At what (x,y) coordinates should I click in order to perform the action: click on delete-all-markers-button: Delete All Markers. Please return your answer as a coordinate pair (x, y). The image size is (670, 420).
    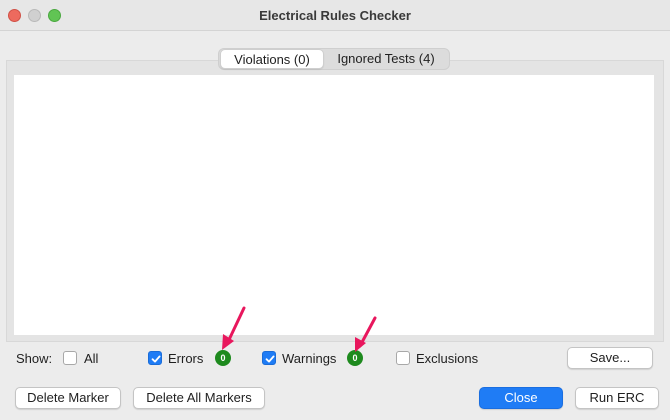
    Looking at the image, I should click on (199, 398).